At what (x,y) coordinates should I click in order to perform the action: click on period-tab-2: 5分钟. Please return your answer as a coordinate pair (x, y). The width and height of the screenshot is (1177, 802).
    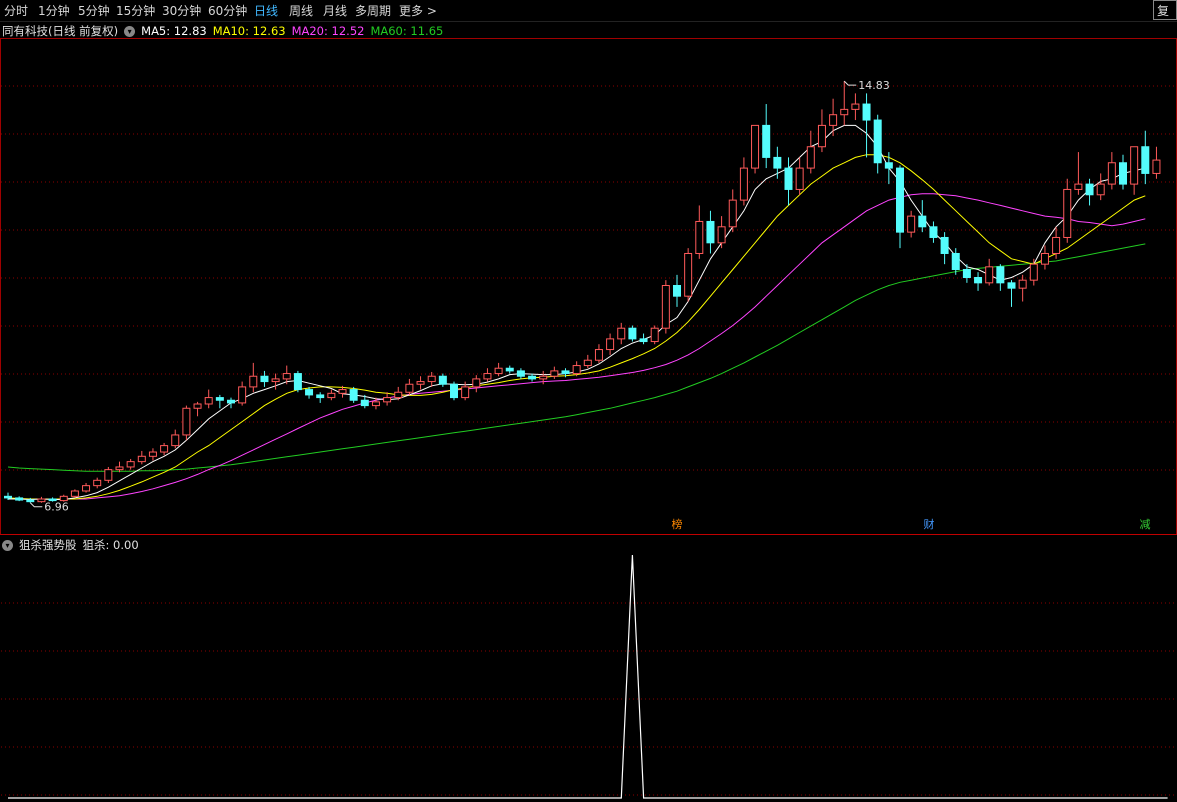
    Looking at the image, I should click on (94, 10).